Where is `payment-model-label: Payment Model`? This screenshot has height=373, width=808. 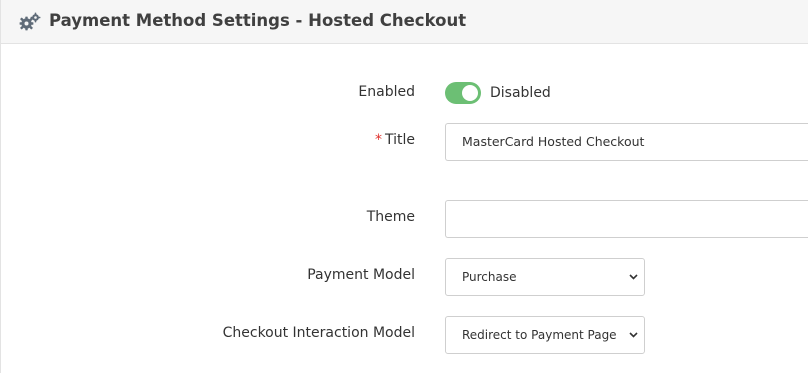 payment-model-label: Payment Model is located at coordinates (361, 275).